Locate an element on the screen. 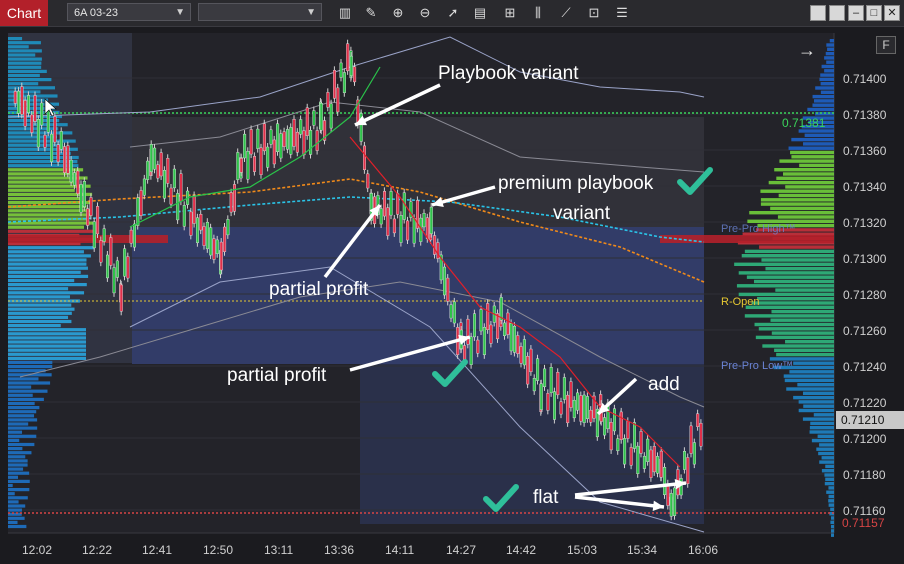  price-tick-label: 0.71240 is located at coordinates (865, 367).